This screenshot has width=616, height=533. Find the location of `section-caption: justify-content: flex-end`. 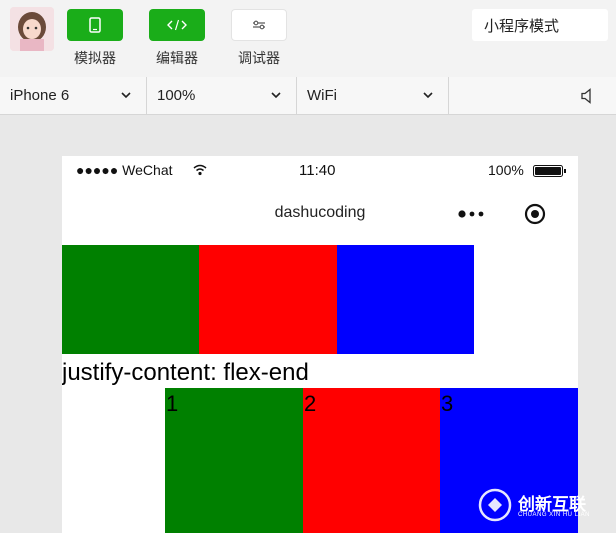

section-caption: justify-content: flex-end is located at coordinates (185, 372).